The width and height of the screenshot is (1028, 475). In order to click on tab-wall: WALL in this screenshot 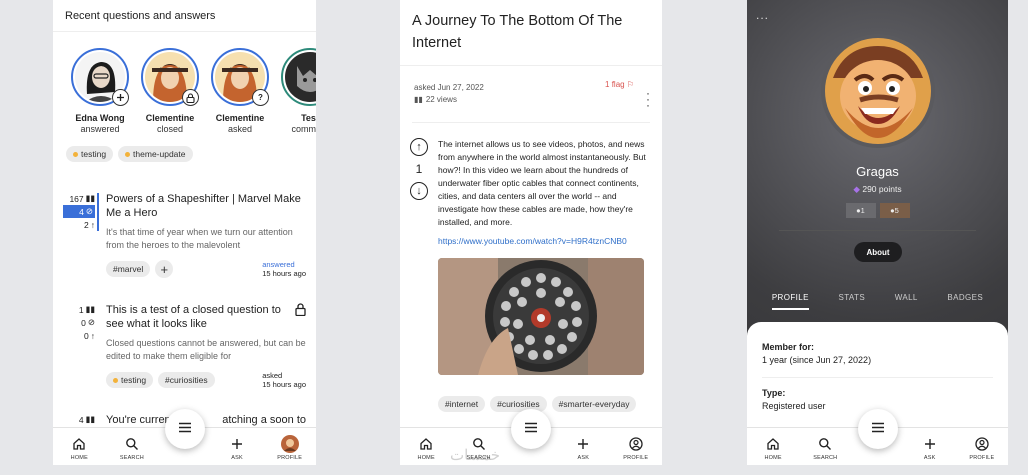, I will do `click(906, 301)`.